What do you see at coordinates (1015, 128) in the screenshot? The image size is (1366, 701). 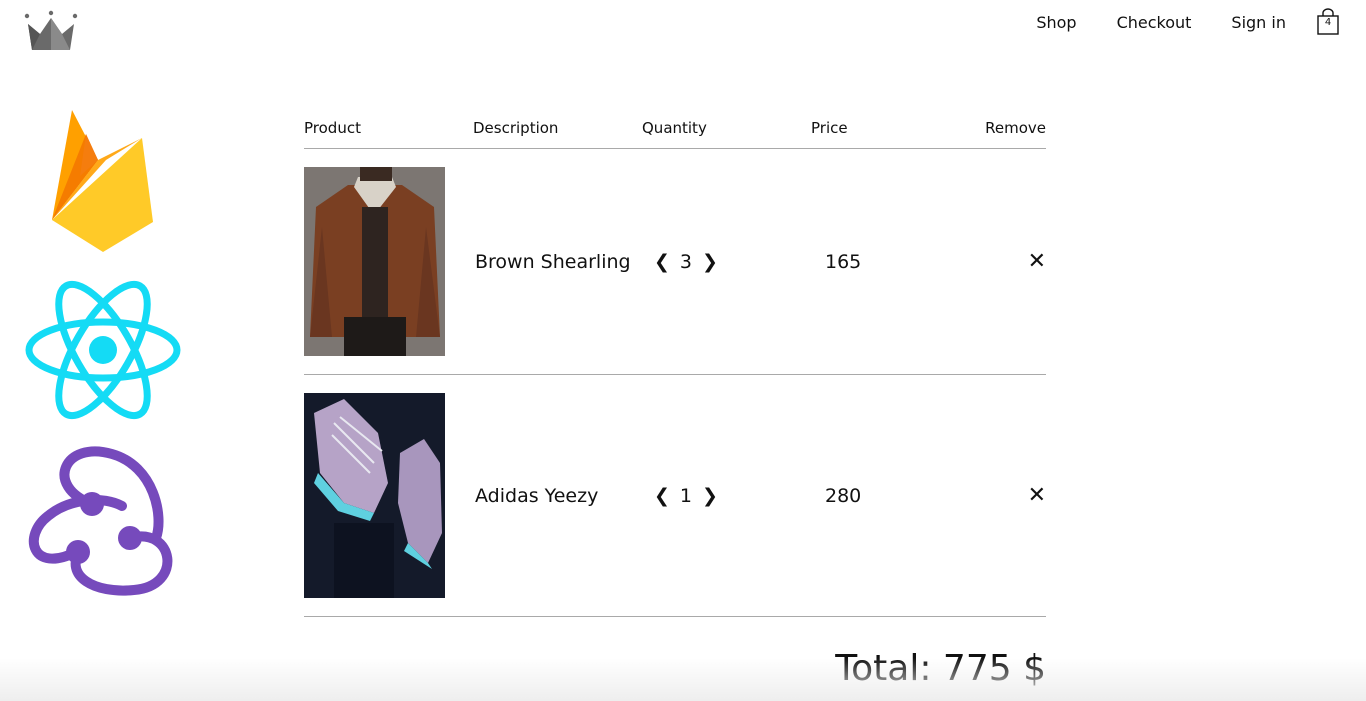 I see `header-remove: Remove` at bounding box center [1015, 128].